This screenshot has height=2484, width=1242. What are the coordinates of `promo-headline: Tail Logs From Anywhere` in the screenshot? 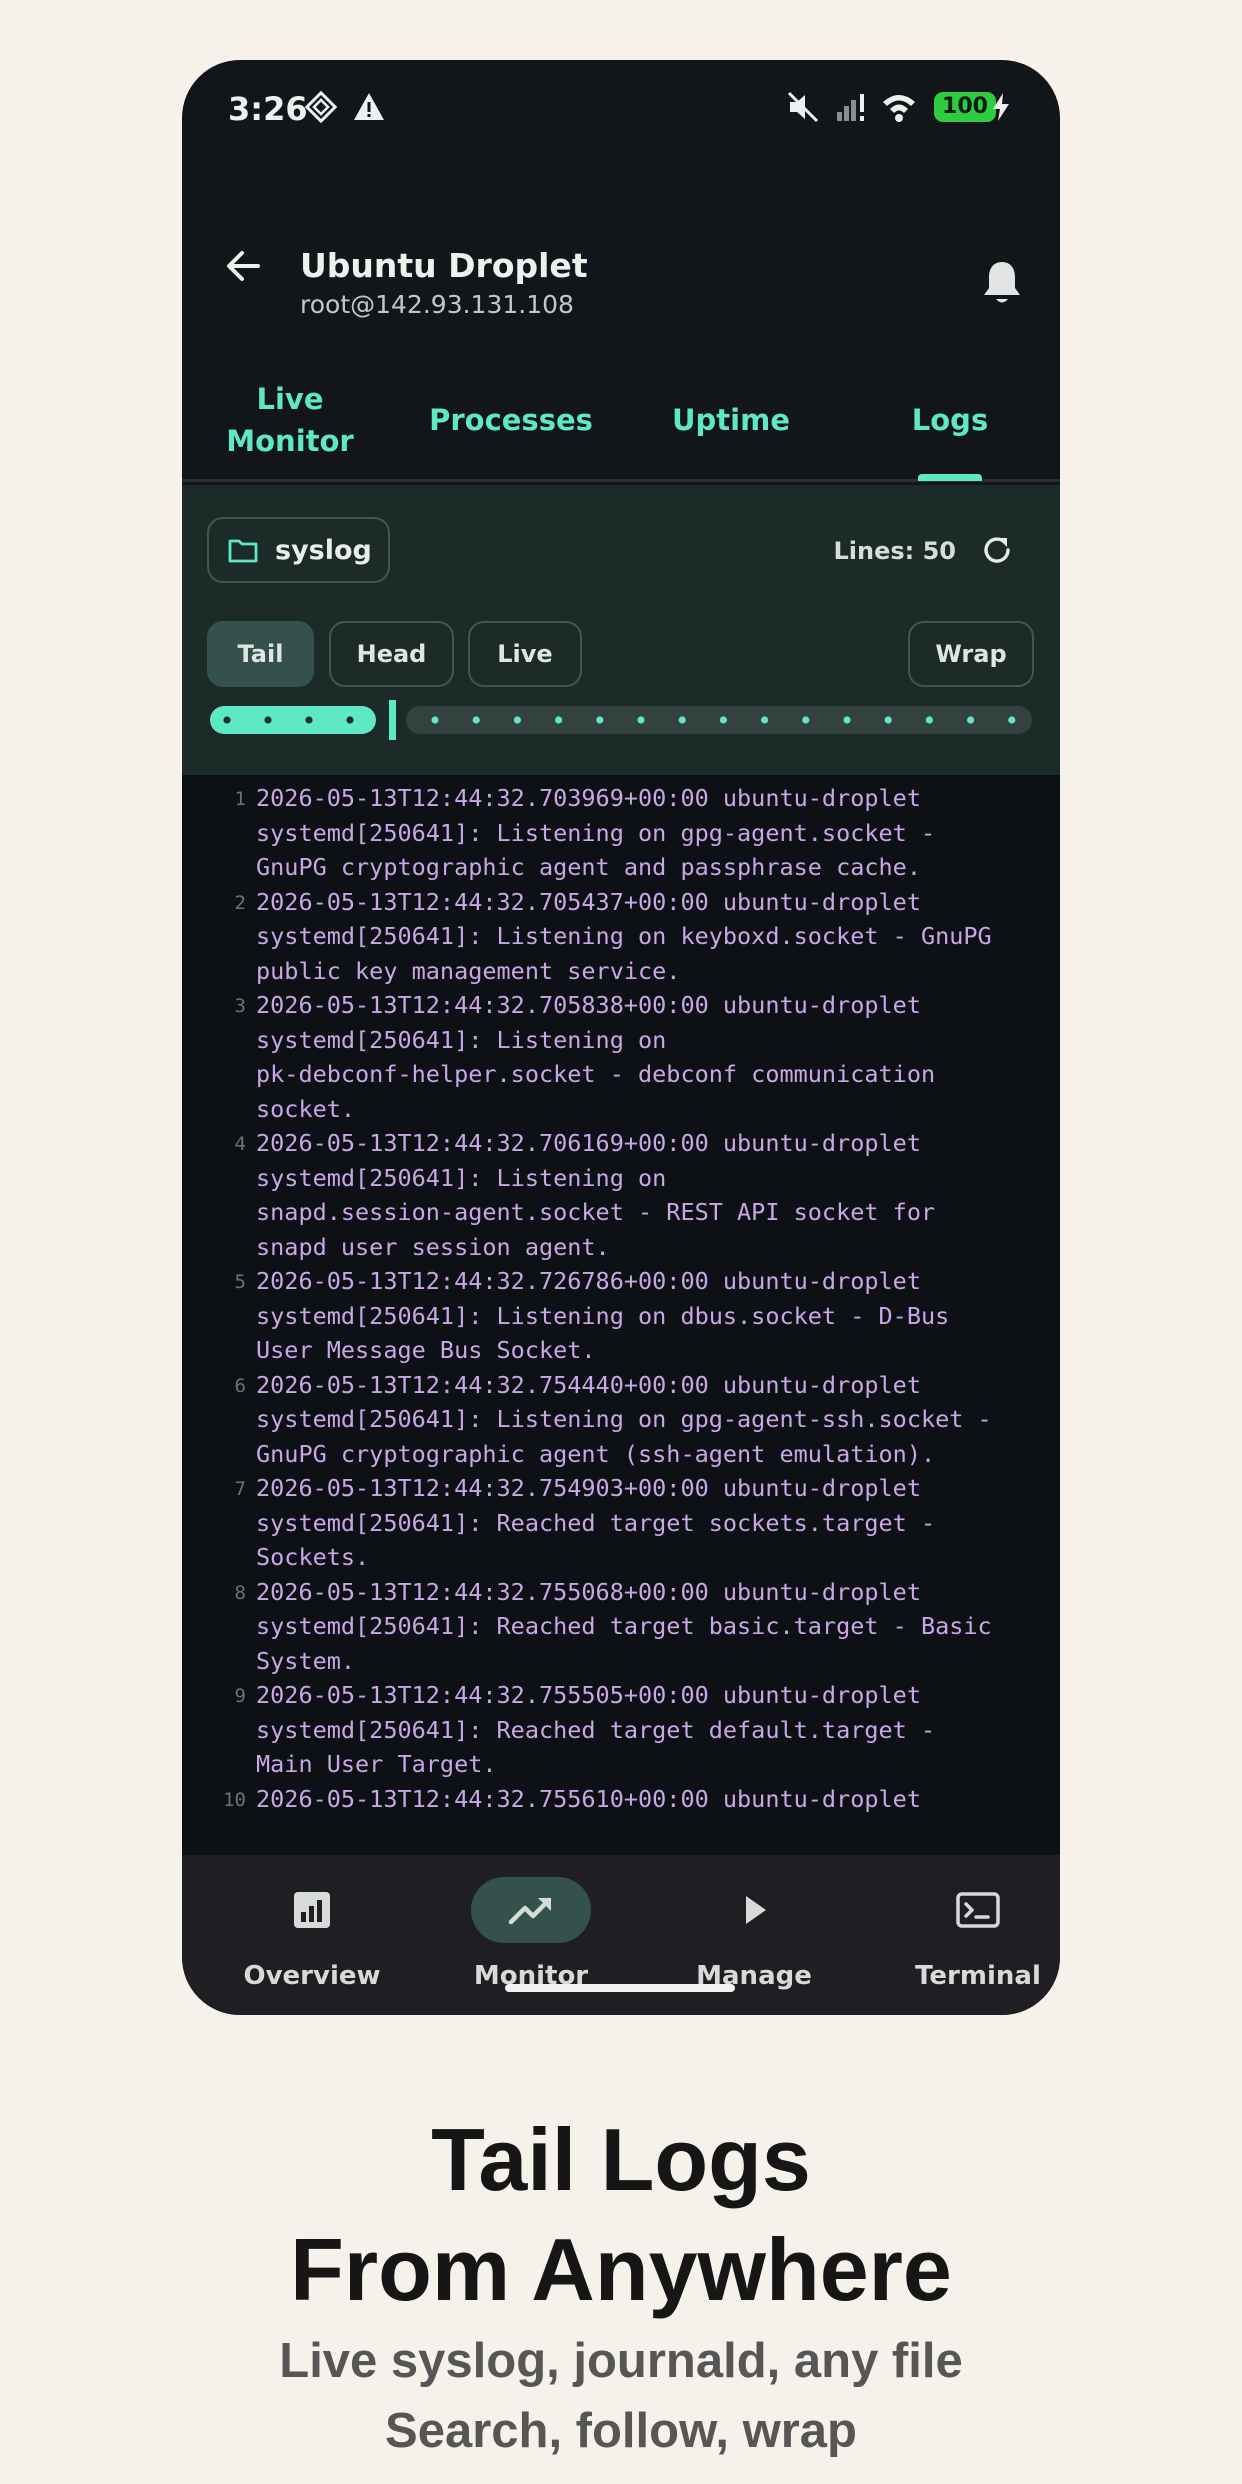 It's located at (621, 2214).